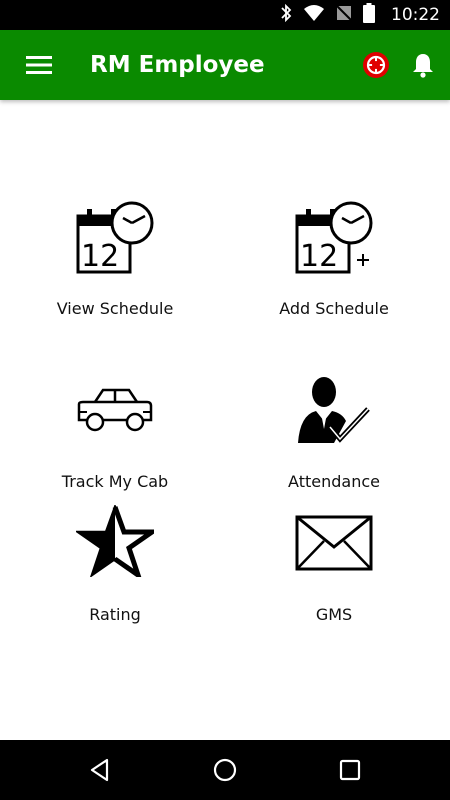 This screenshot has width=450, height=800. Describe the element at coordinates (344, 15) in the screenshot. I see `no-sim-icon` at that location.